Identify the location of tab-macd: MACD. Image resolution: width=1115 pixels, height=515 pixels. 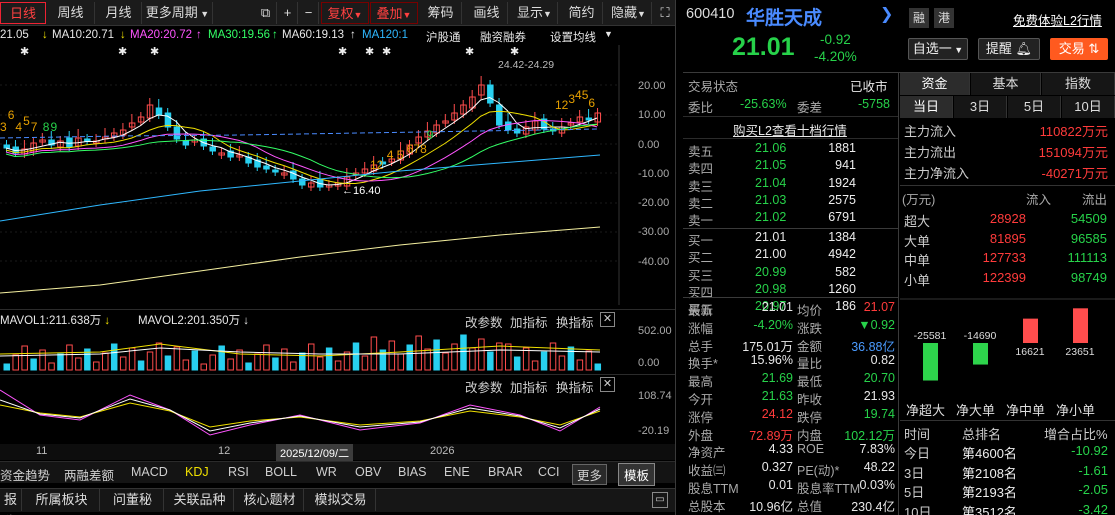
(149, 472).